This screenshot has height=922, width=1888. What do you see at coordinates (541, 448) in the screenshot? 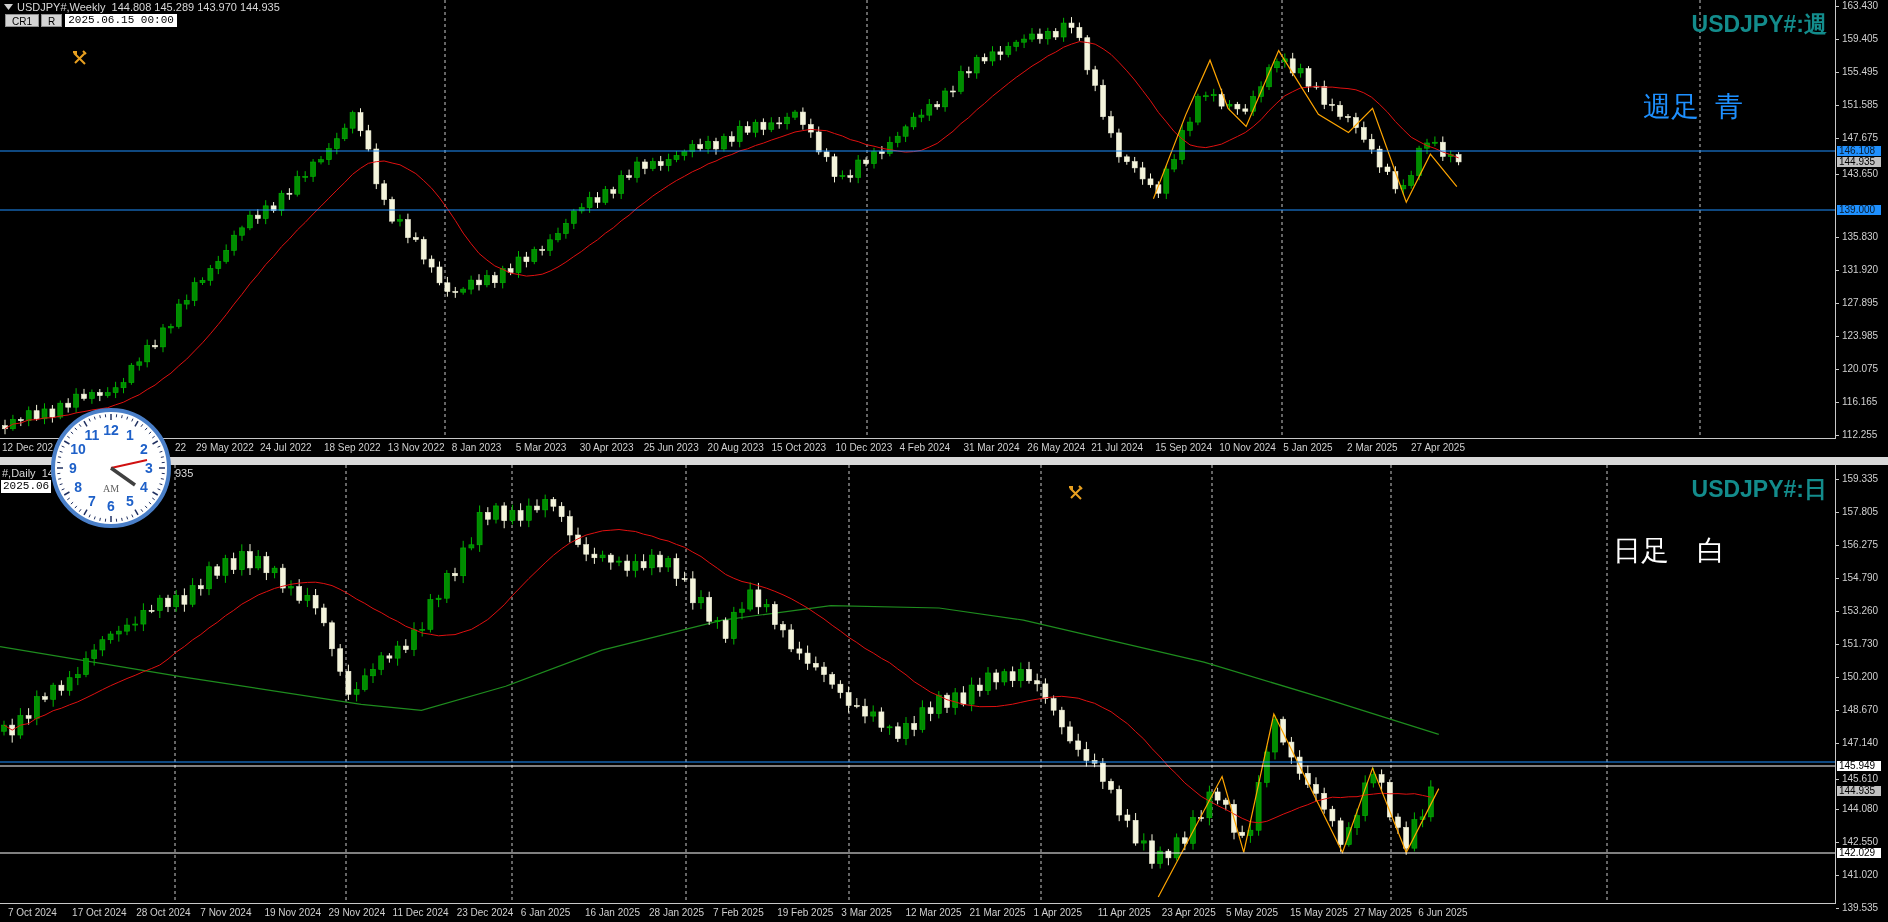
I see `date-label: 5 Mar 2023` at bounding box center [541, 448].